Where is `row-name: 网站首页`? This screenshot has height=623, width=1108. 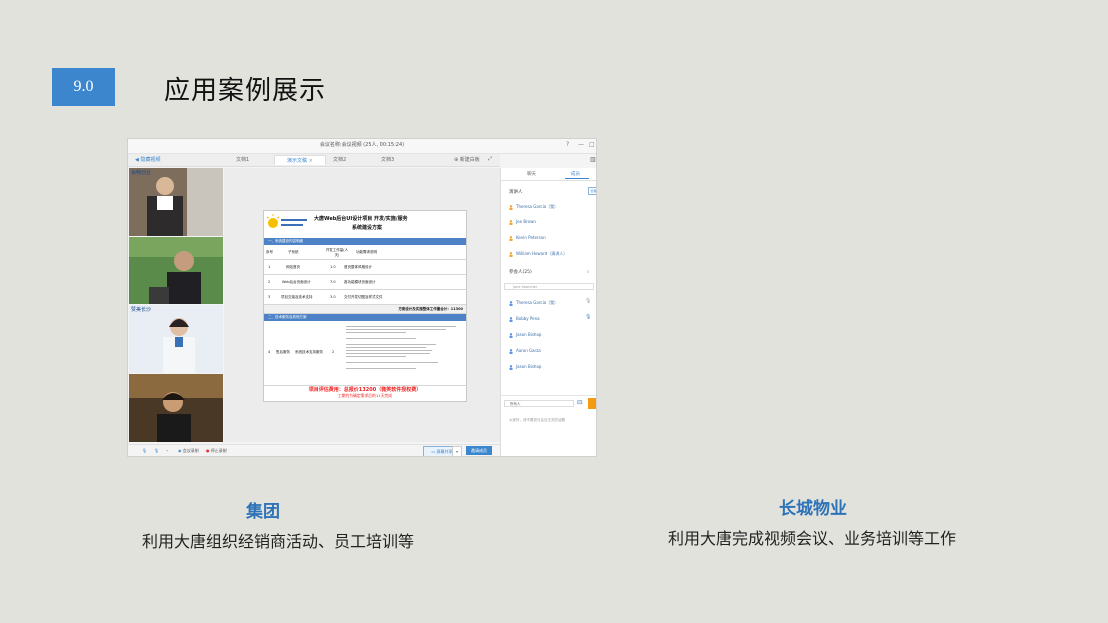
row-name: 网站首页 is located at coordinates (293, 267).